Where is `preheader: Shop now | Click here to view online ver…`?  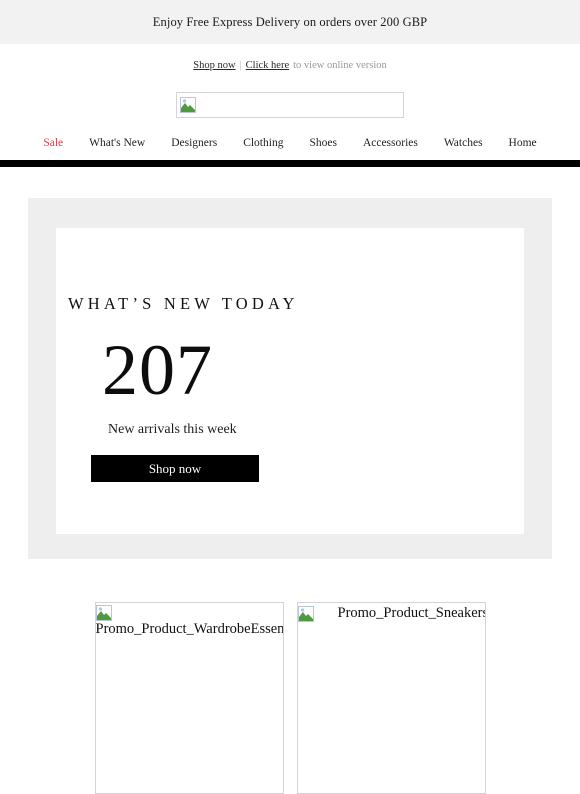 preheader: Shop now | Click here to view online ver… is located at coordinates (290, 65).